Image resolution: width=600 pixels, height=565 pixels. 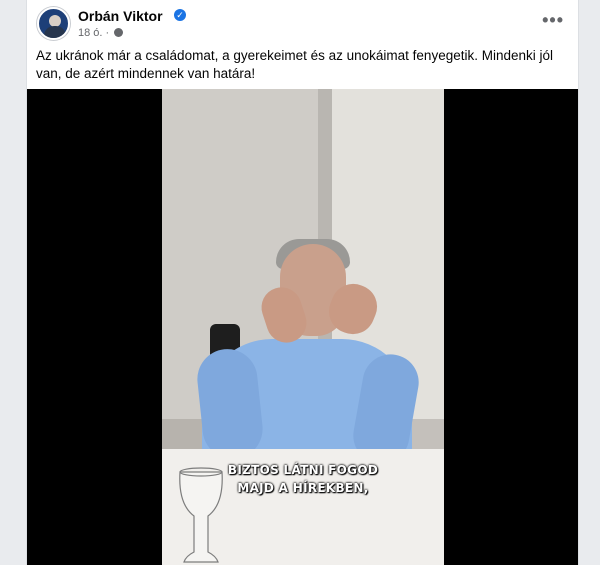 What do you see at coordinates (180, 15) in the screenshot?
I see `verified-badge-icon: ✓` at bounding box center [180, 15].